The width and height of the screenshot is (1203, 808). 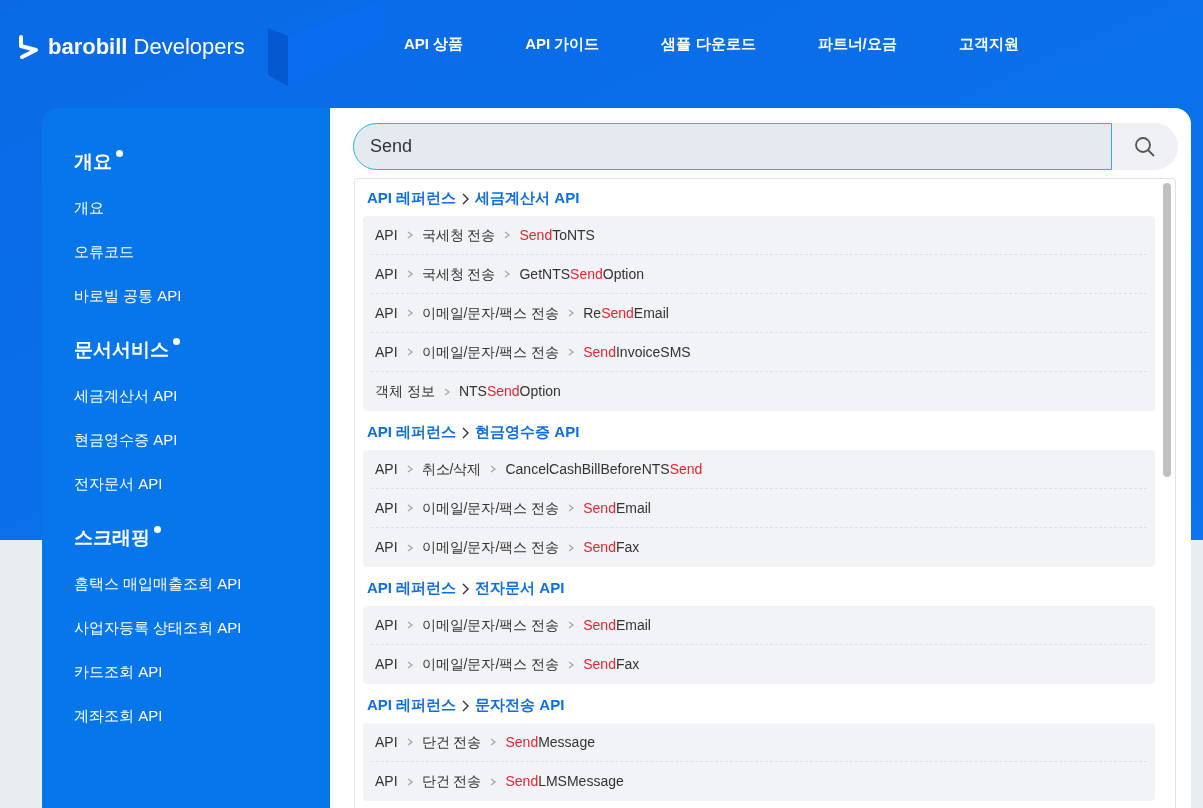 I want to click on section-heading: 문서서비스, so click(x=121, y=350).